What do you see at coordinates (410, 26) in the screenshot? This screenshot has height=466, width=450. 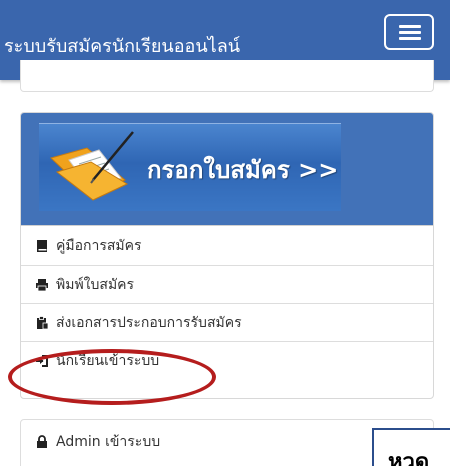 I see `hamburger-icon` at bounding box center [410, 26].